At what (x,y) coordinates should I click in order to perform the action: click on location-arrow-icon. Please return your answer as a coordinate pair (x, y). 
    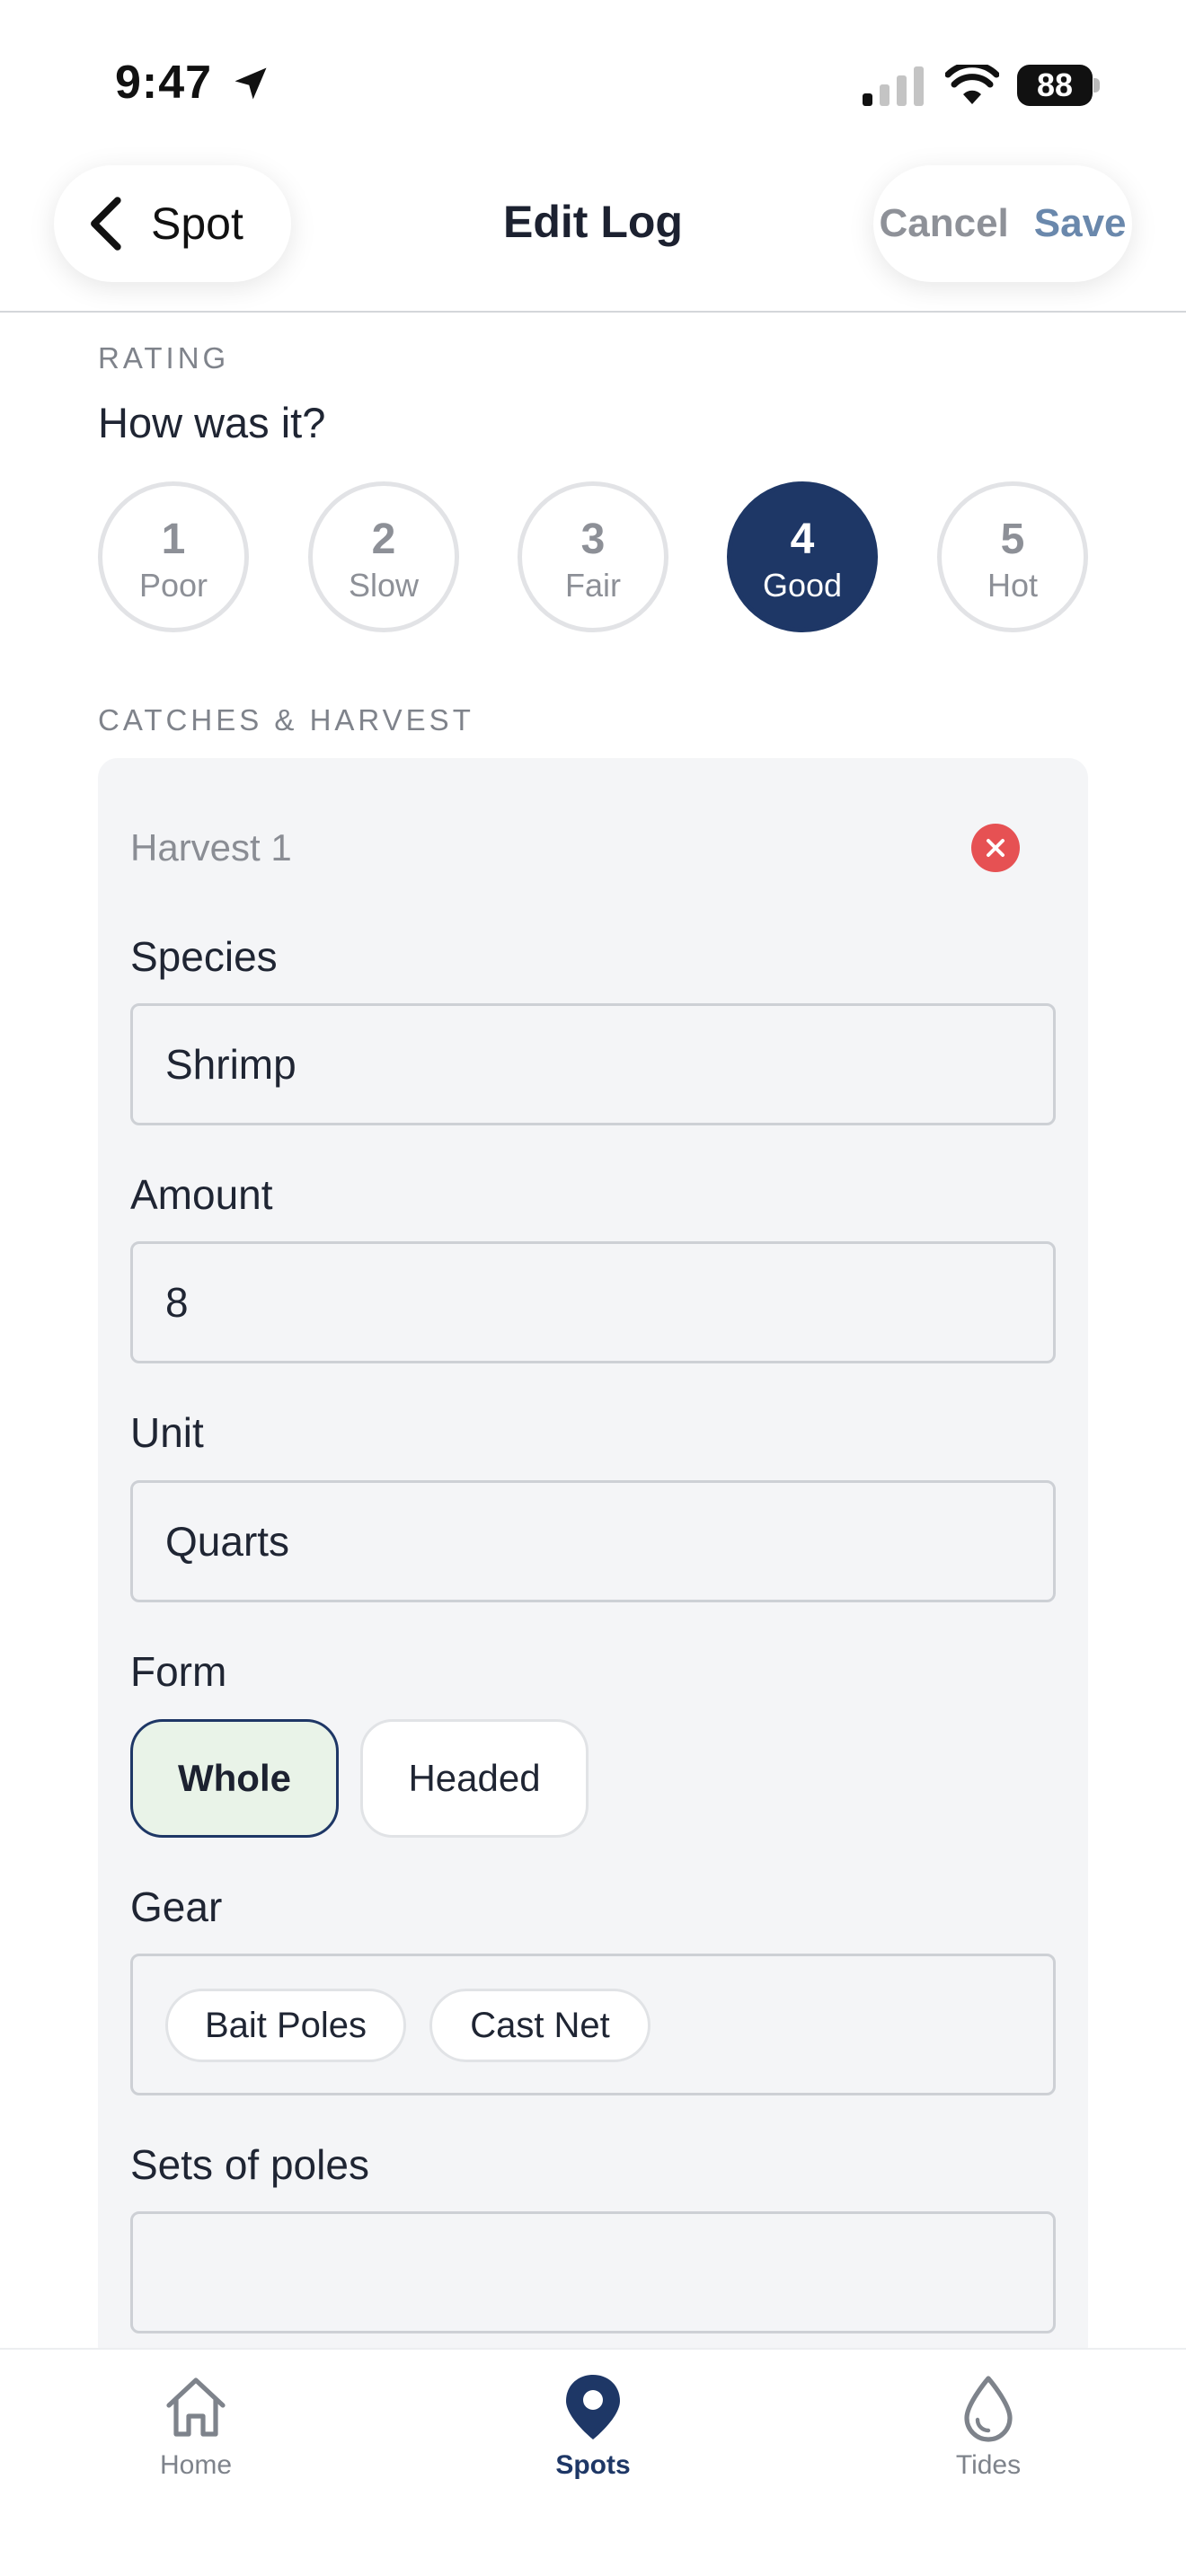
    Looking at the image, I should click on (251, 83).